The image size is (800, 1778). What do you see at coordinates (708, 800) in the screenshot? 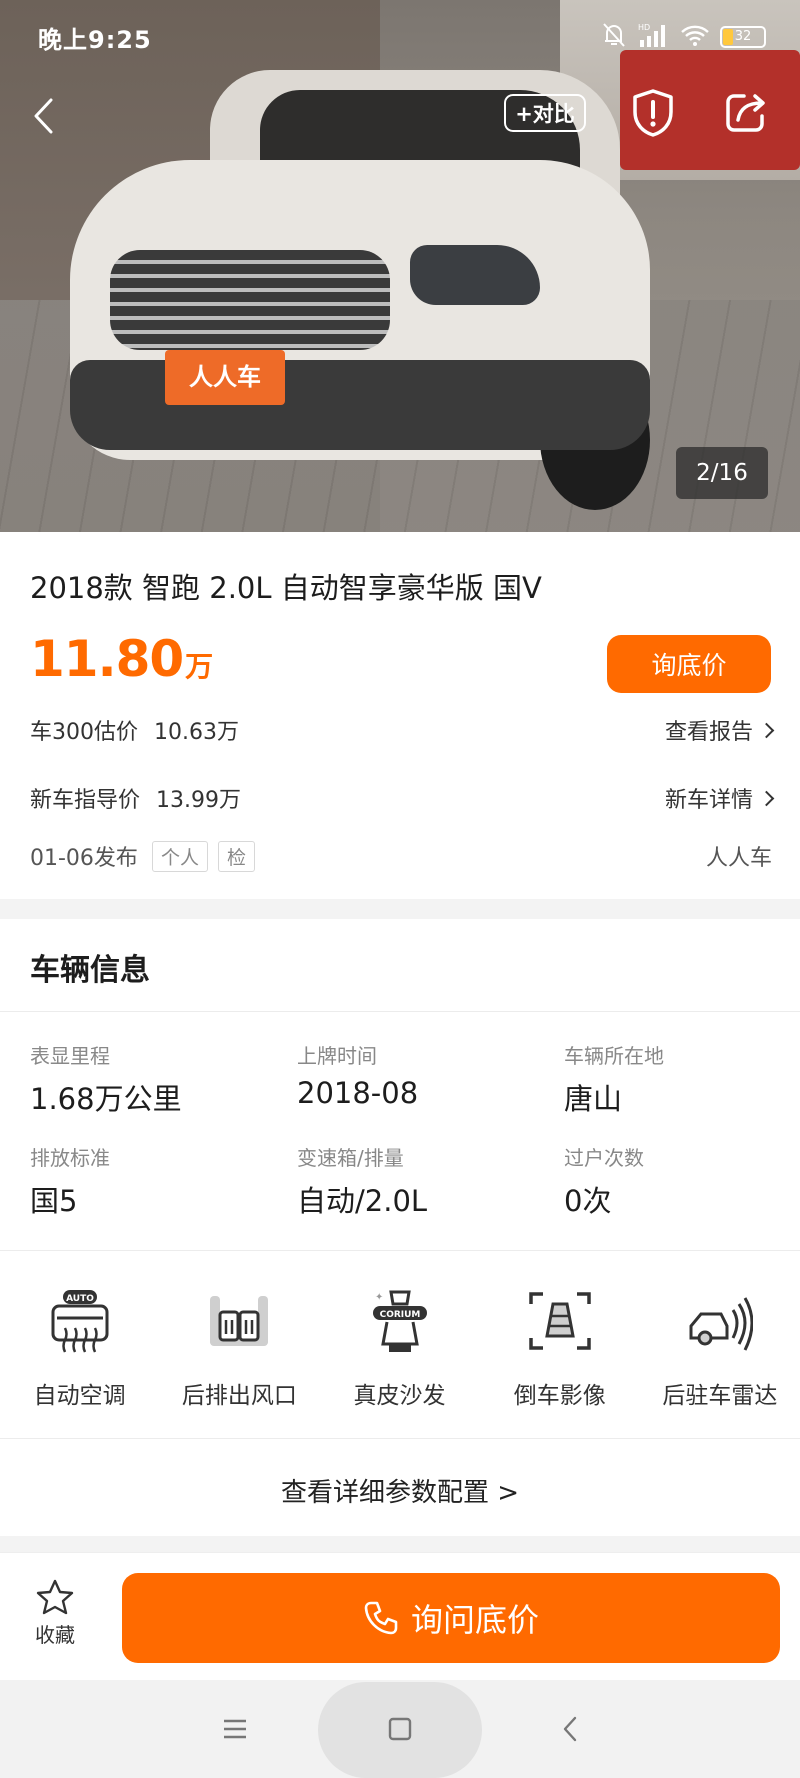
I see `new-car-detail-label: 新车详情` at bounding box center [708, 800].